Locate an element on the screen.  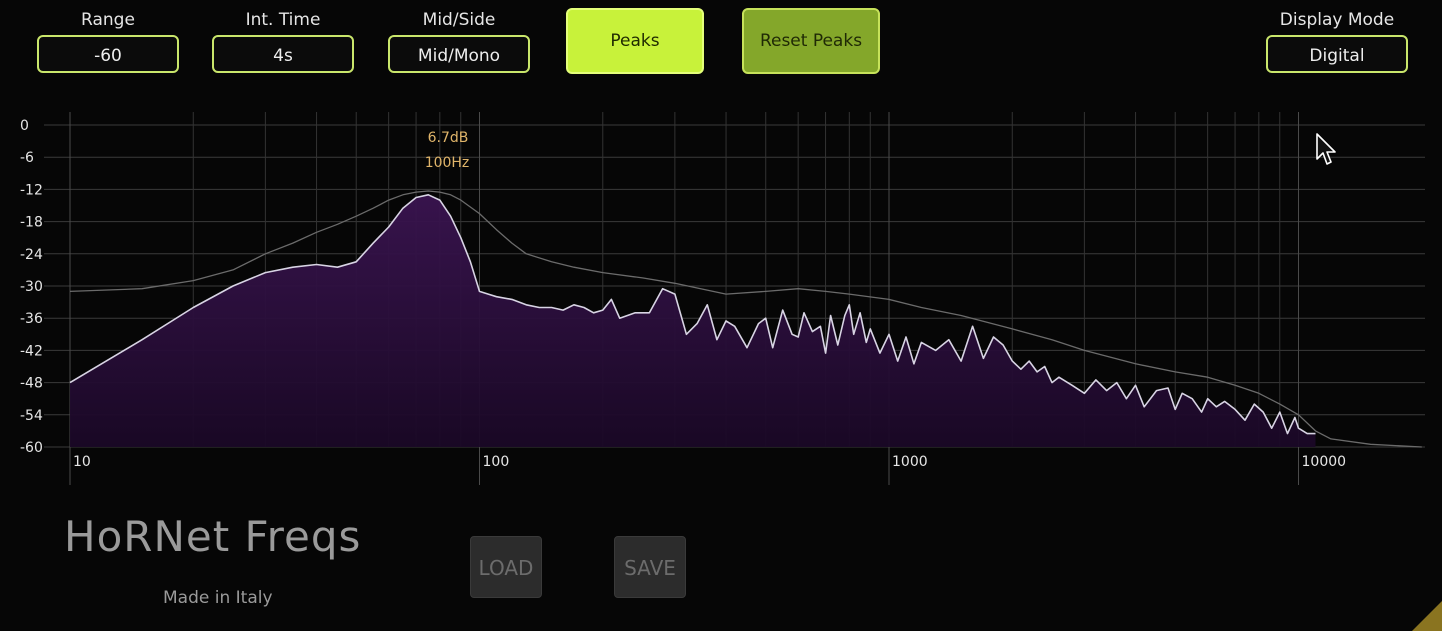
display-mode-select: Digital is located at coordinates (1337, 54).